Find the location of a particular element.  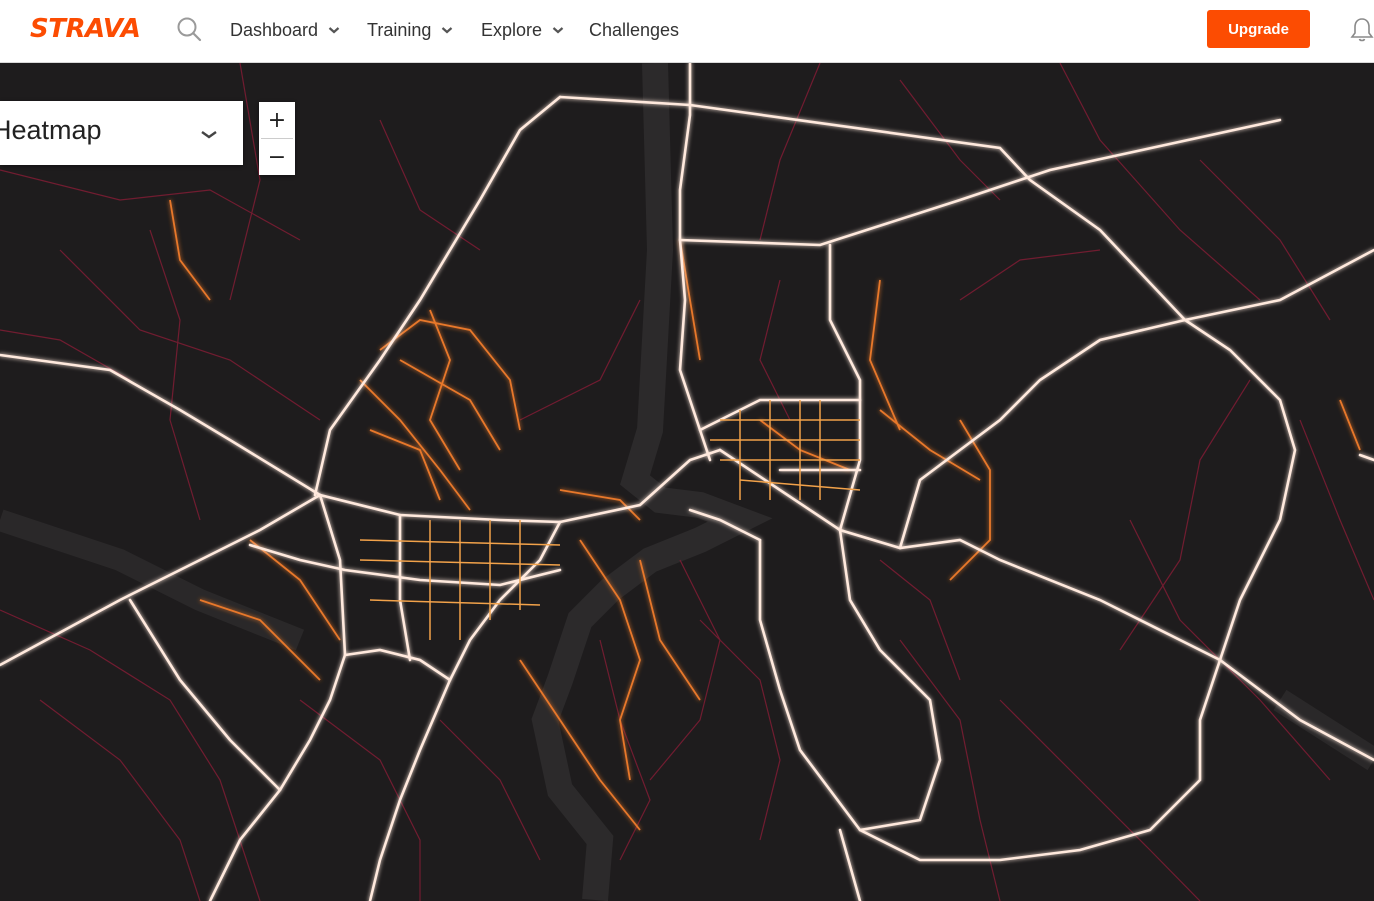

zoom-control: + − is located at coordinates (277, 138).